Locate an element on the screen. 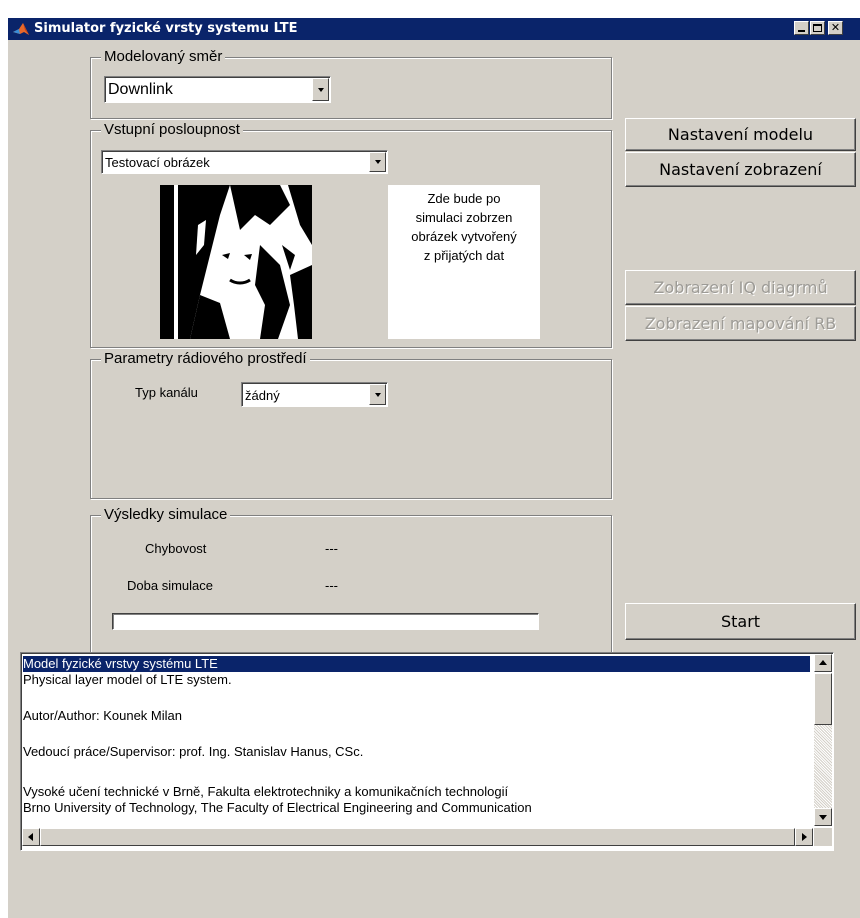 The image size is (860, 918). start-button: Start is located at coordinates (740, 621).